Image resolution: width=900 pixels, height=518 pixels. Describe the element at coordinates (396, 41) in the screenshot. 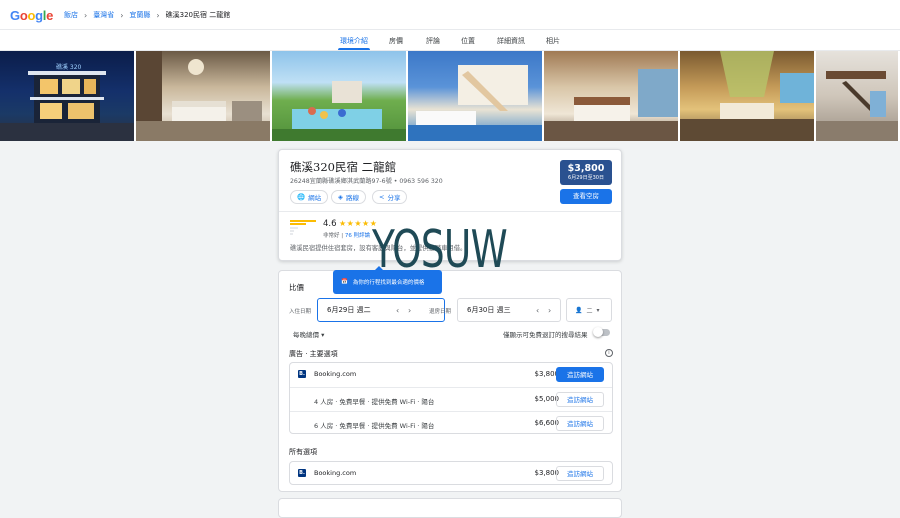

I see `tab-prices: 房價` at that location.